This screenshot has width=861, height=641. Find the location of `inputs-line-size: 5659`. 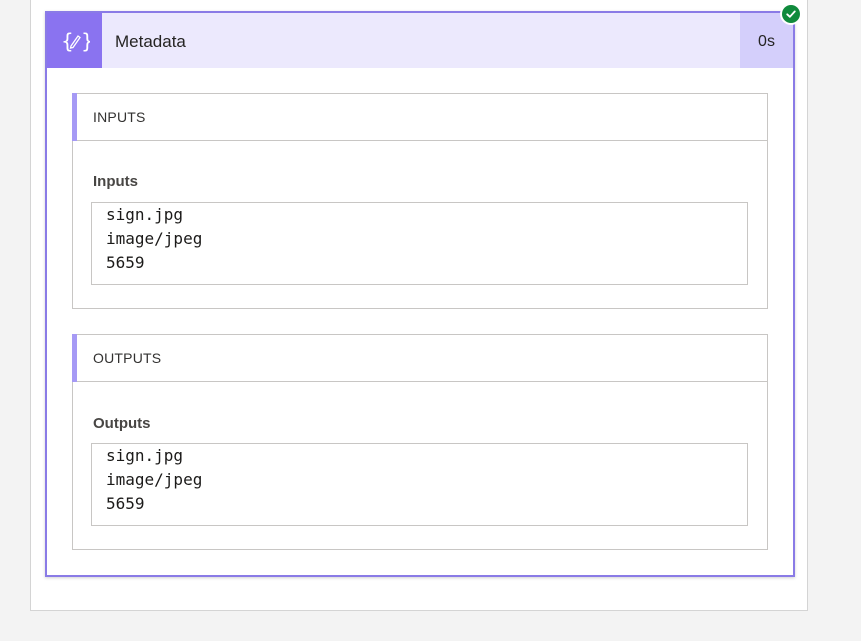

inputs-line-size: 5659 is located at coordinates (125, 262).